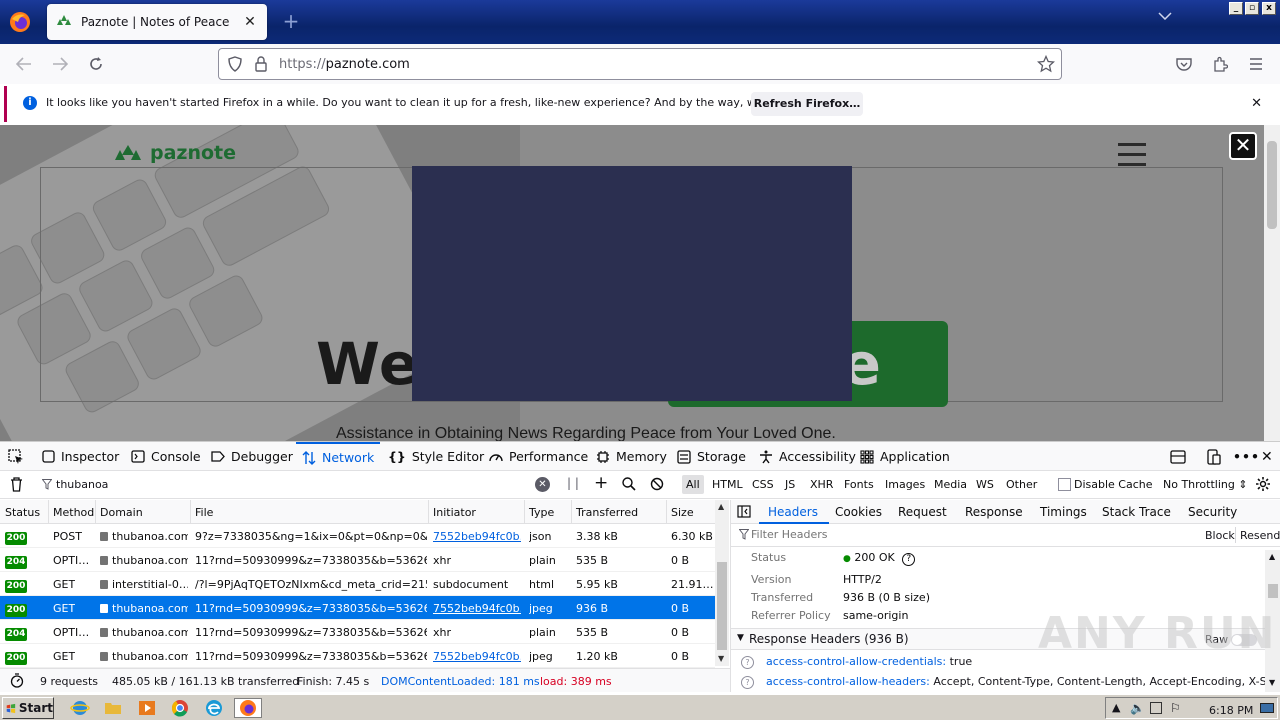 The width and height of the screenshot is (1280, 720). What do you see at coordinates (682, 512) in the screenshot?
I see `col-size: Size` at bounding box center [682, 512].